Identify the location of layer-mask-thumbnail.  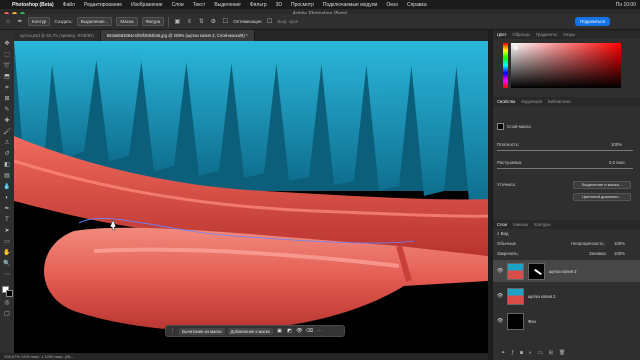
(536, 271).